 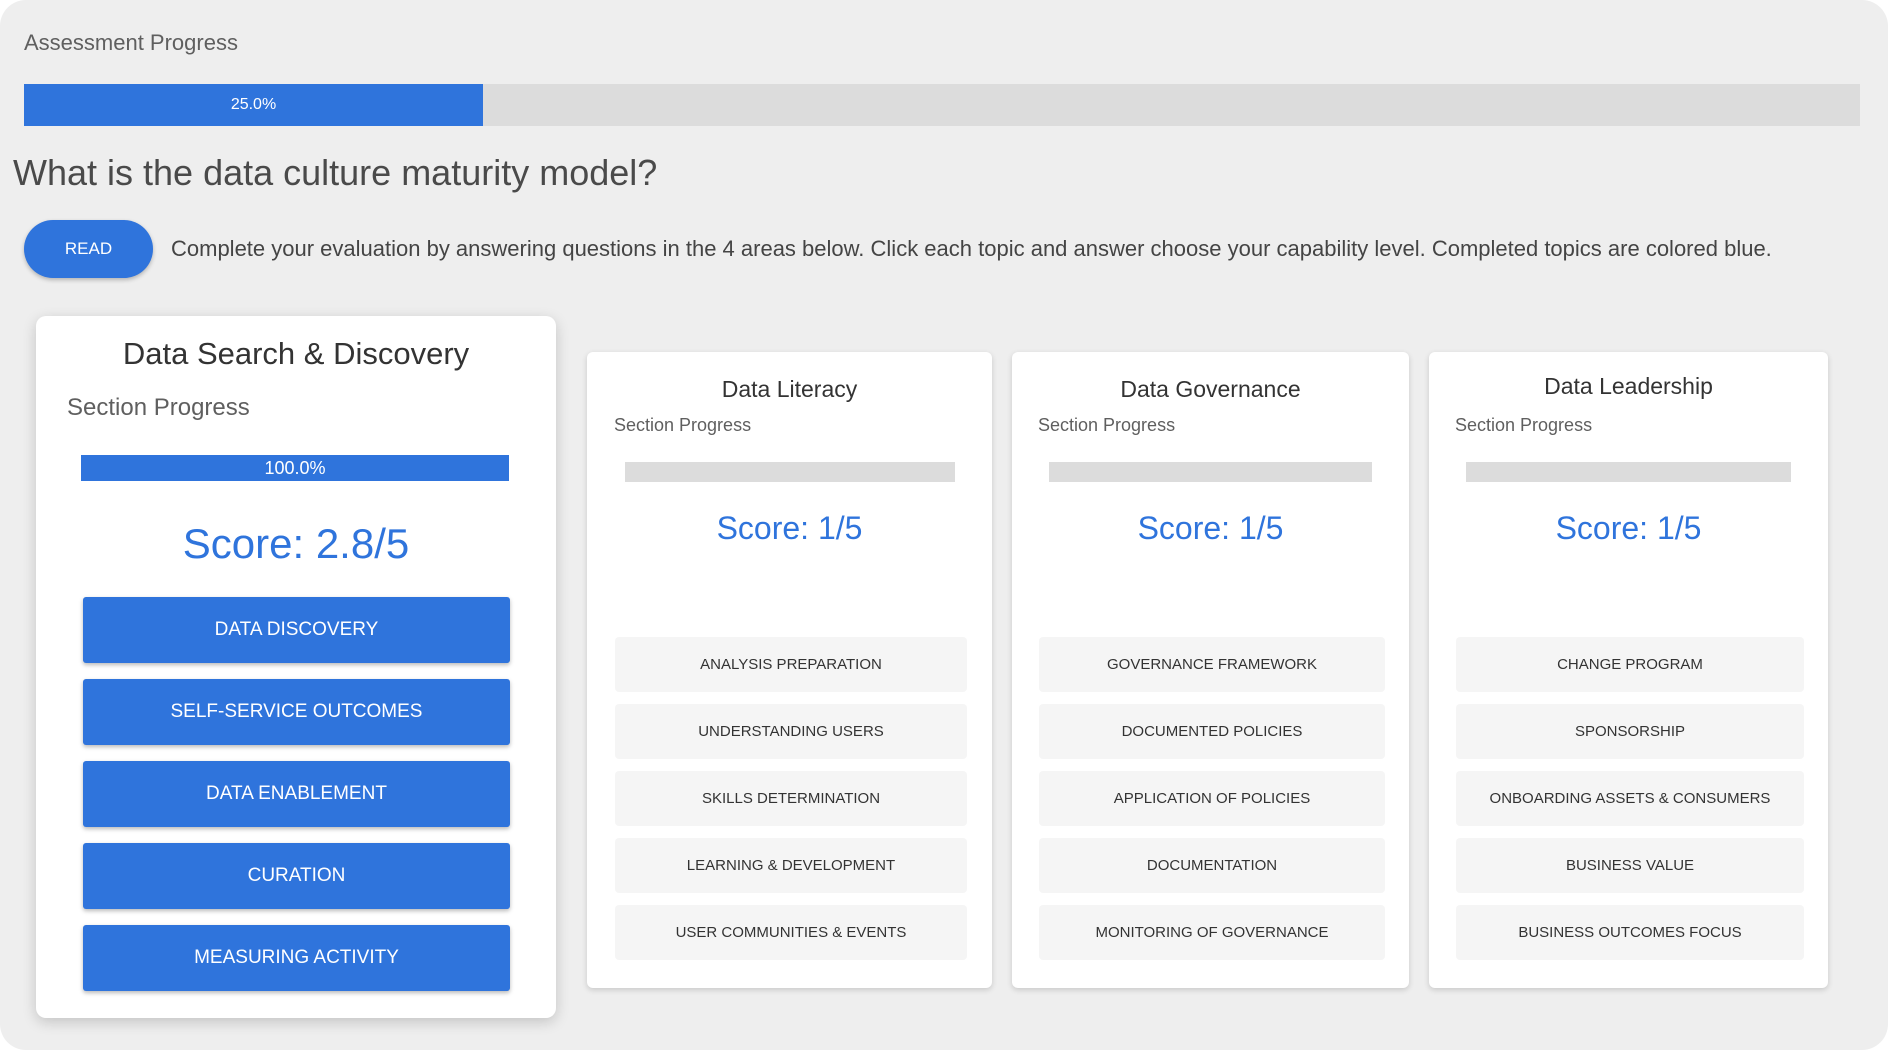 What do you see at coordinates (1212, 932) in the screenshot?
I see `topic-button-monitoring-of-governance: MONITORING OF GOVERNANCE` at bounding box center [1212, 932].